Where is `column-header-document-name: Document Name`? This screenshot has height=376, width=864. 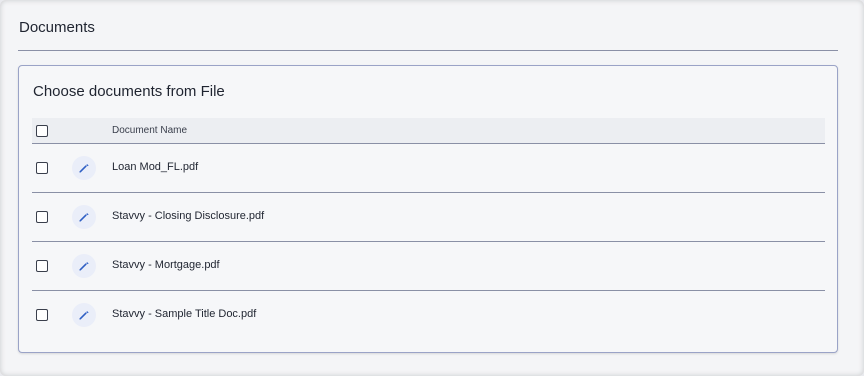 column-header-document-name: Document Name is located at coordinates (150, 130).